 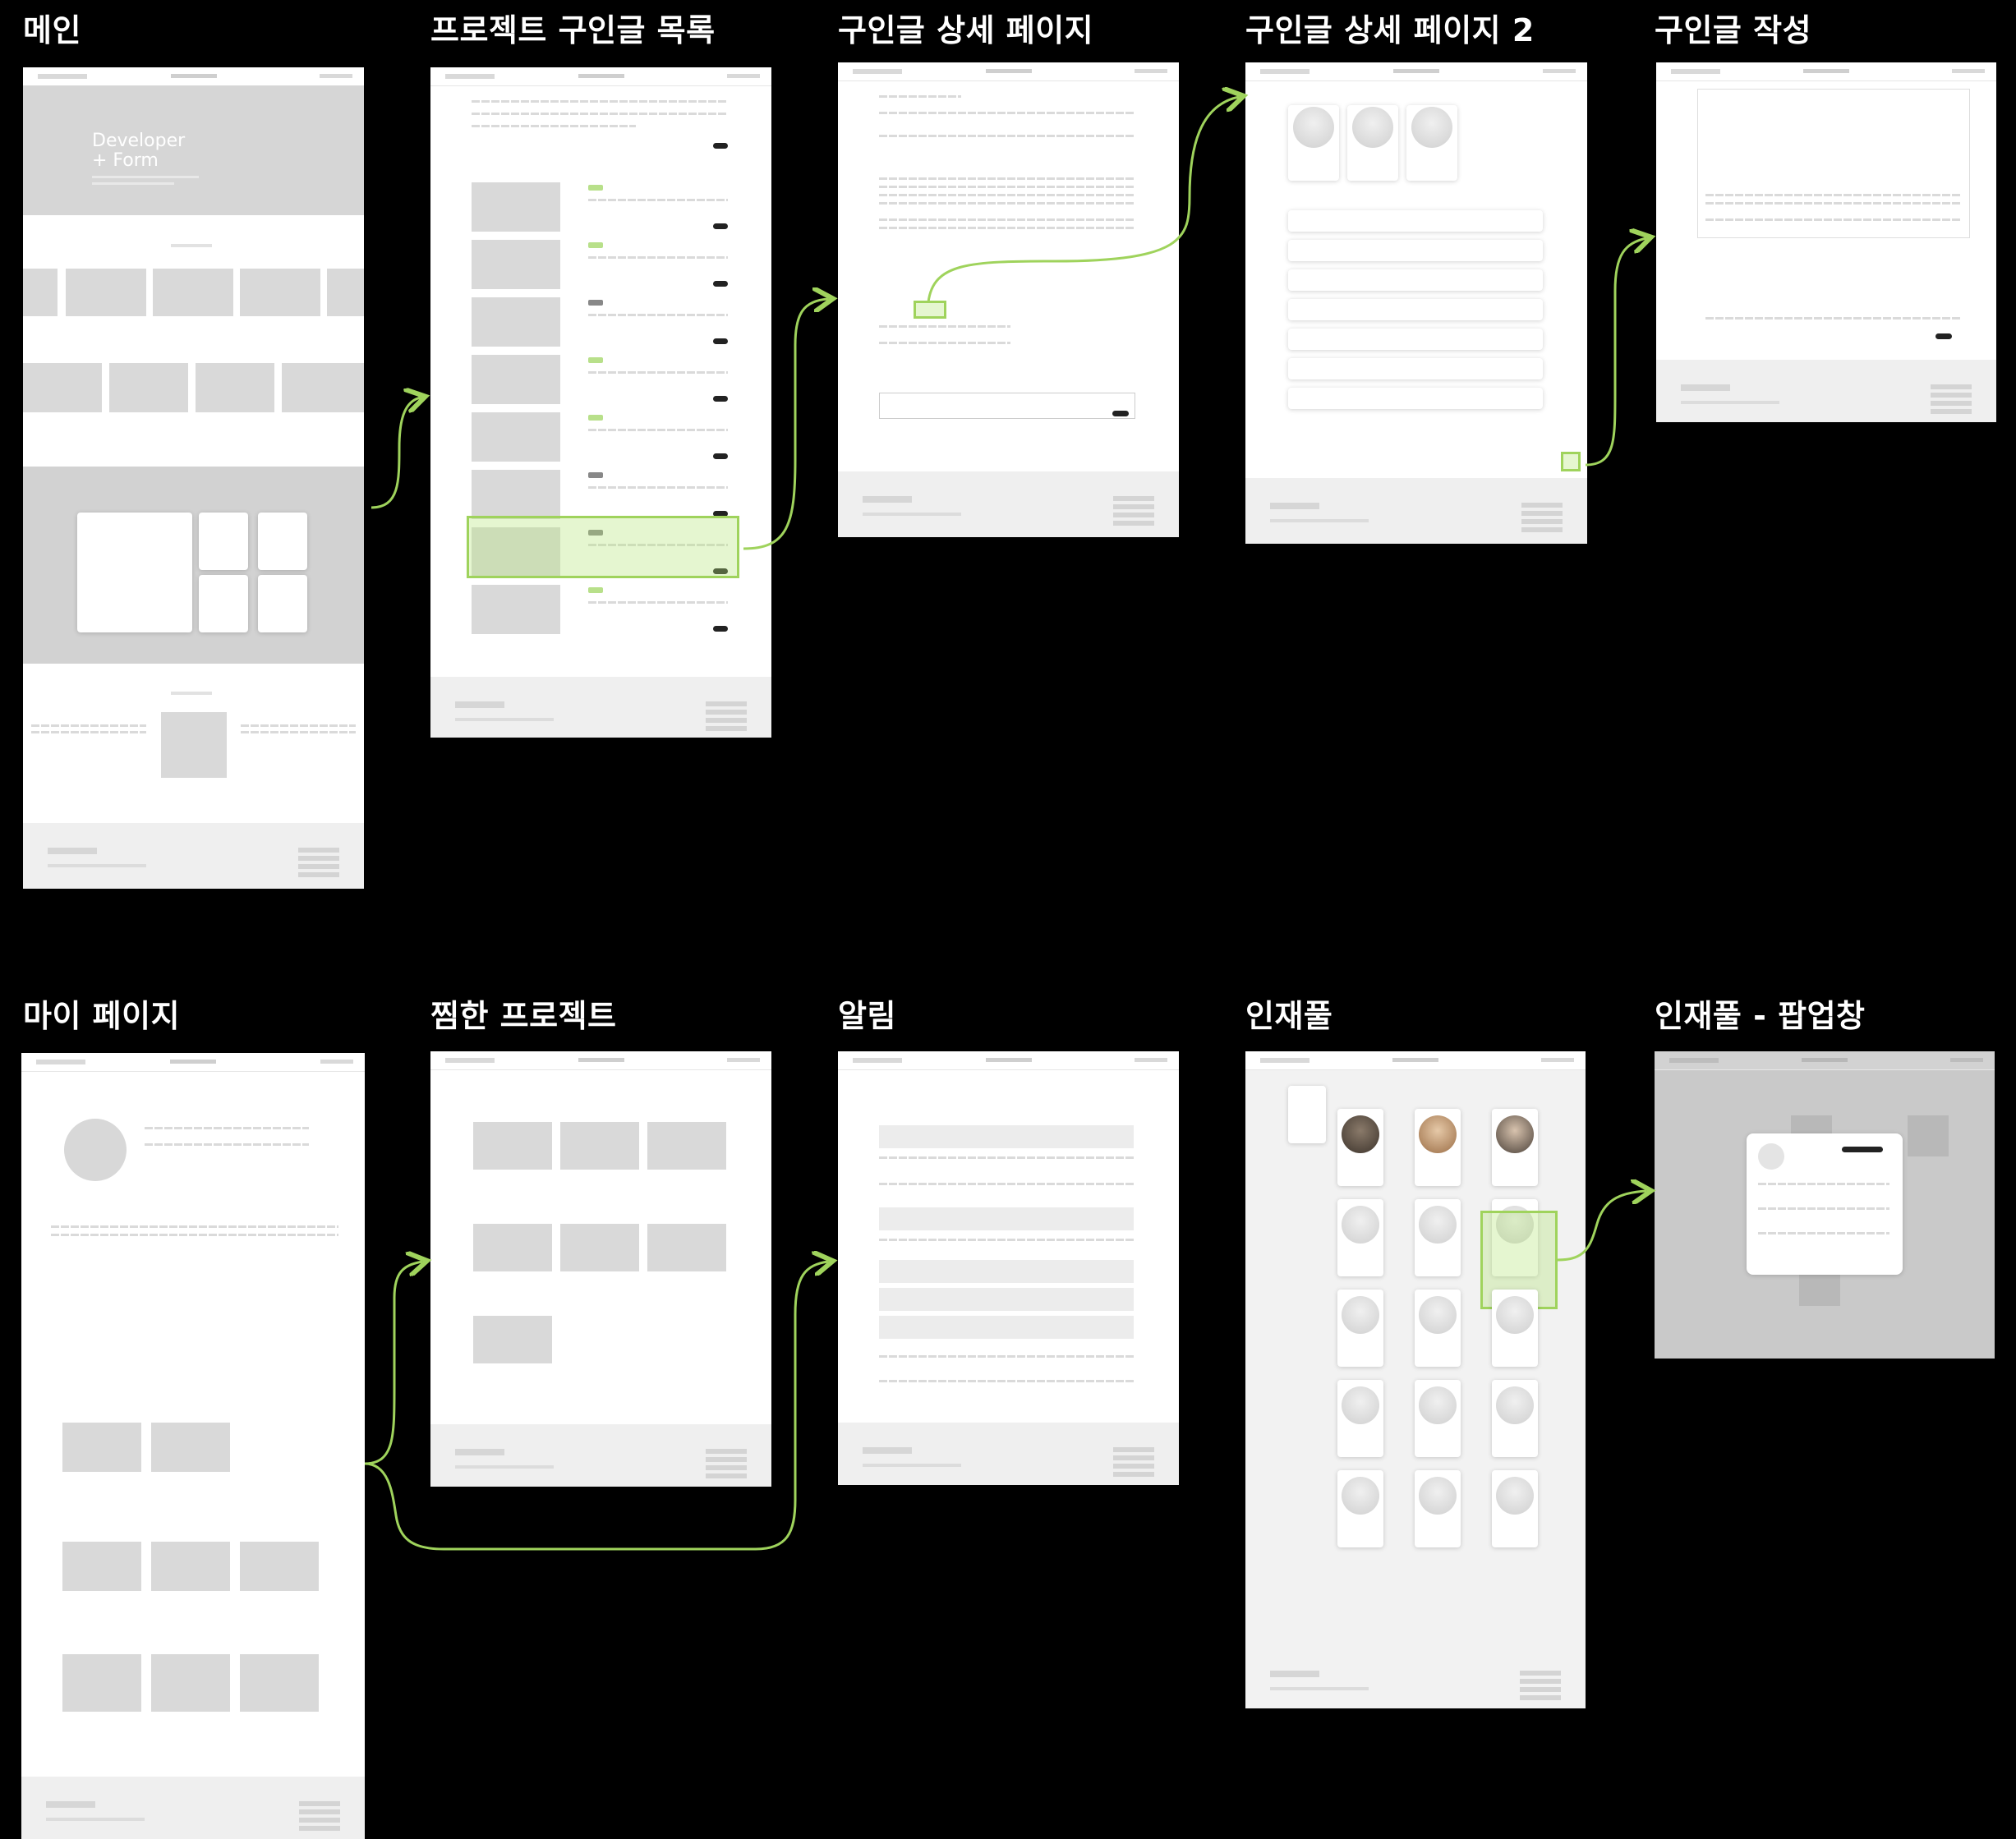 What do you see at coordinates (393, 1363) in the screenshot?
I see `arrow-mypage-to-liked` at bounding box center [393, 1363].